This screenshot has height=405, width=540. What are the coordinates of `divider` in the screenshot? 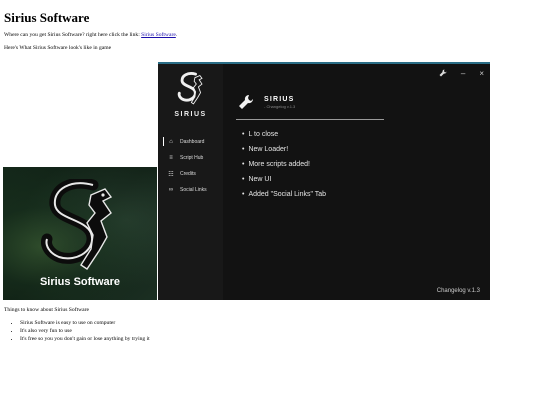 It's located at (310, 119).